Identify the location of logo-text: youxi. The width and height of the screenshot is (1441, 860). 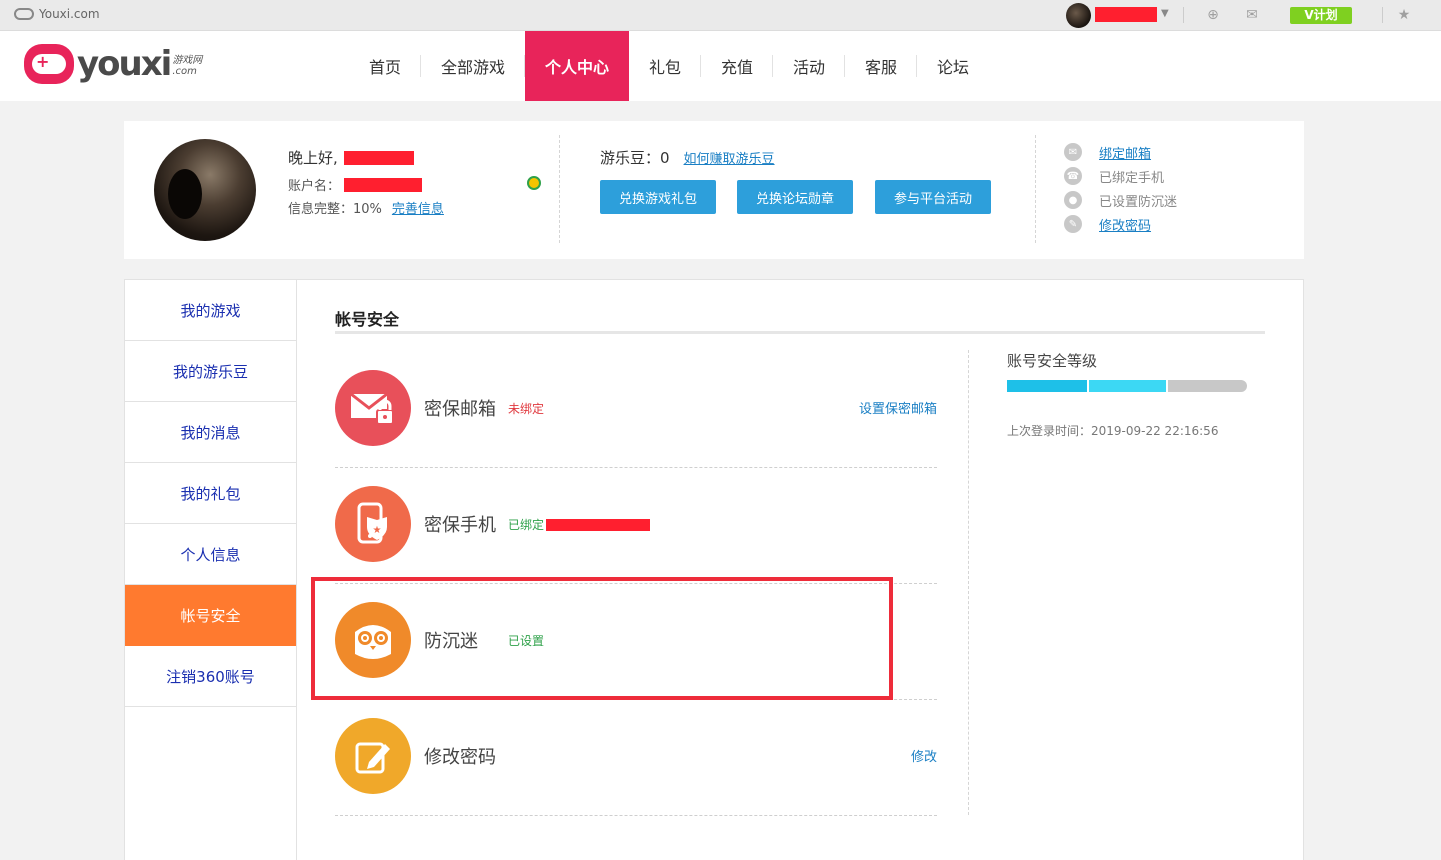
(124, 64).